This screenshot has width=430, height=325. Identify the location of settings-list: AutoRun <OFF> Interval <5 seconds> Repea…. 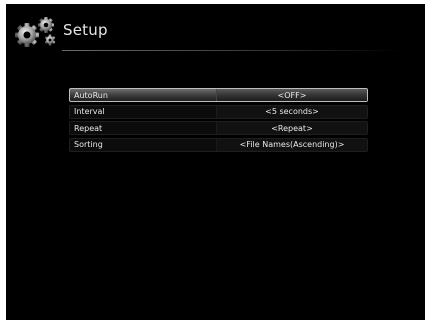
(218, 121).